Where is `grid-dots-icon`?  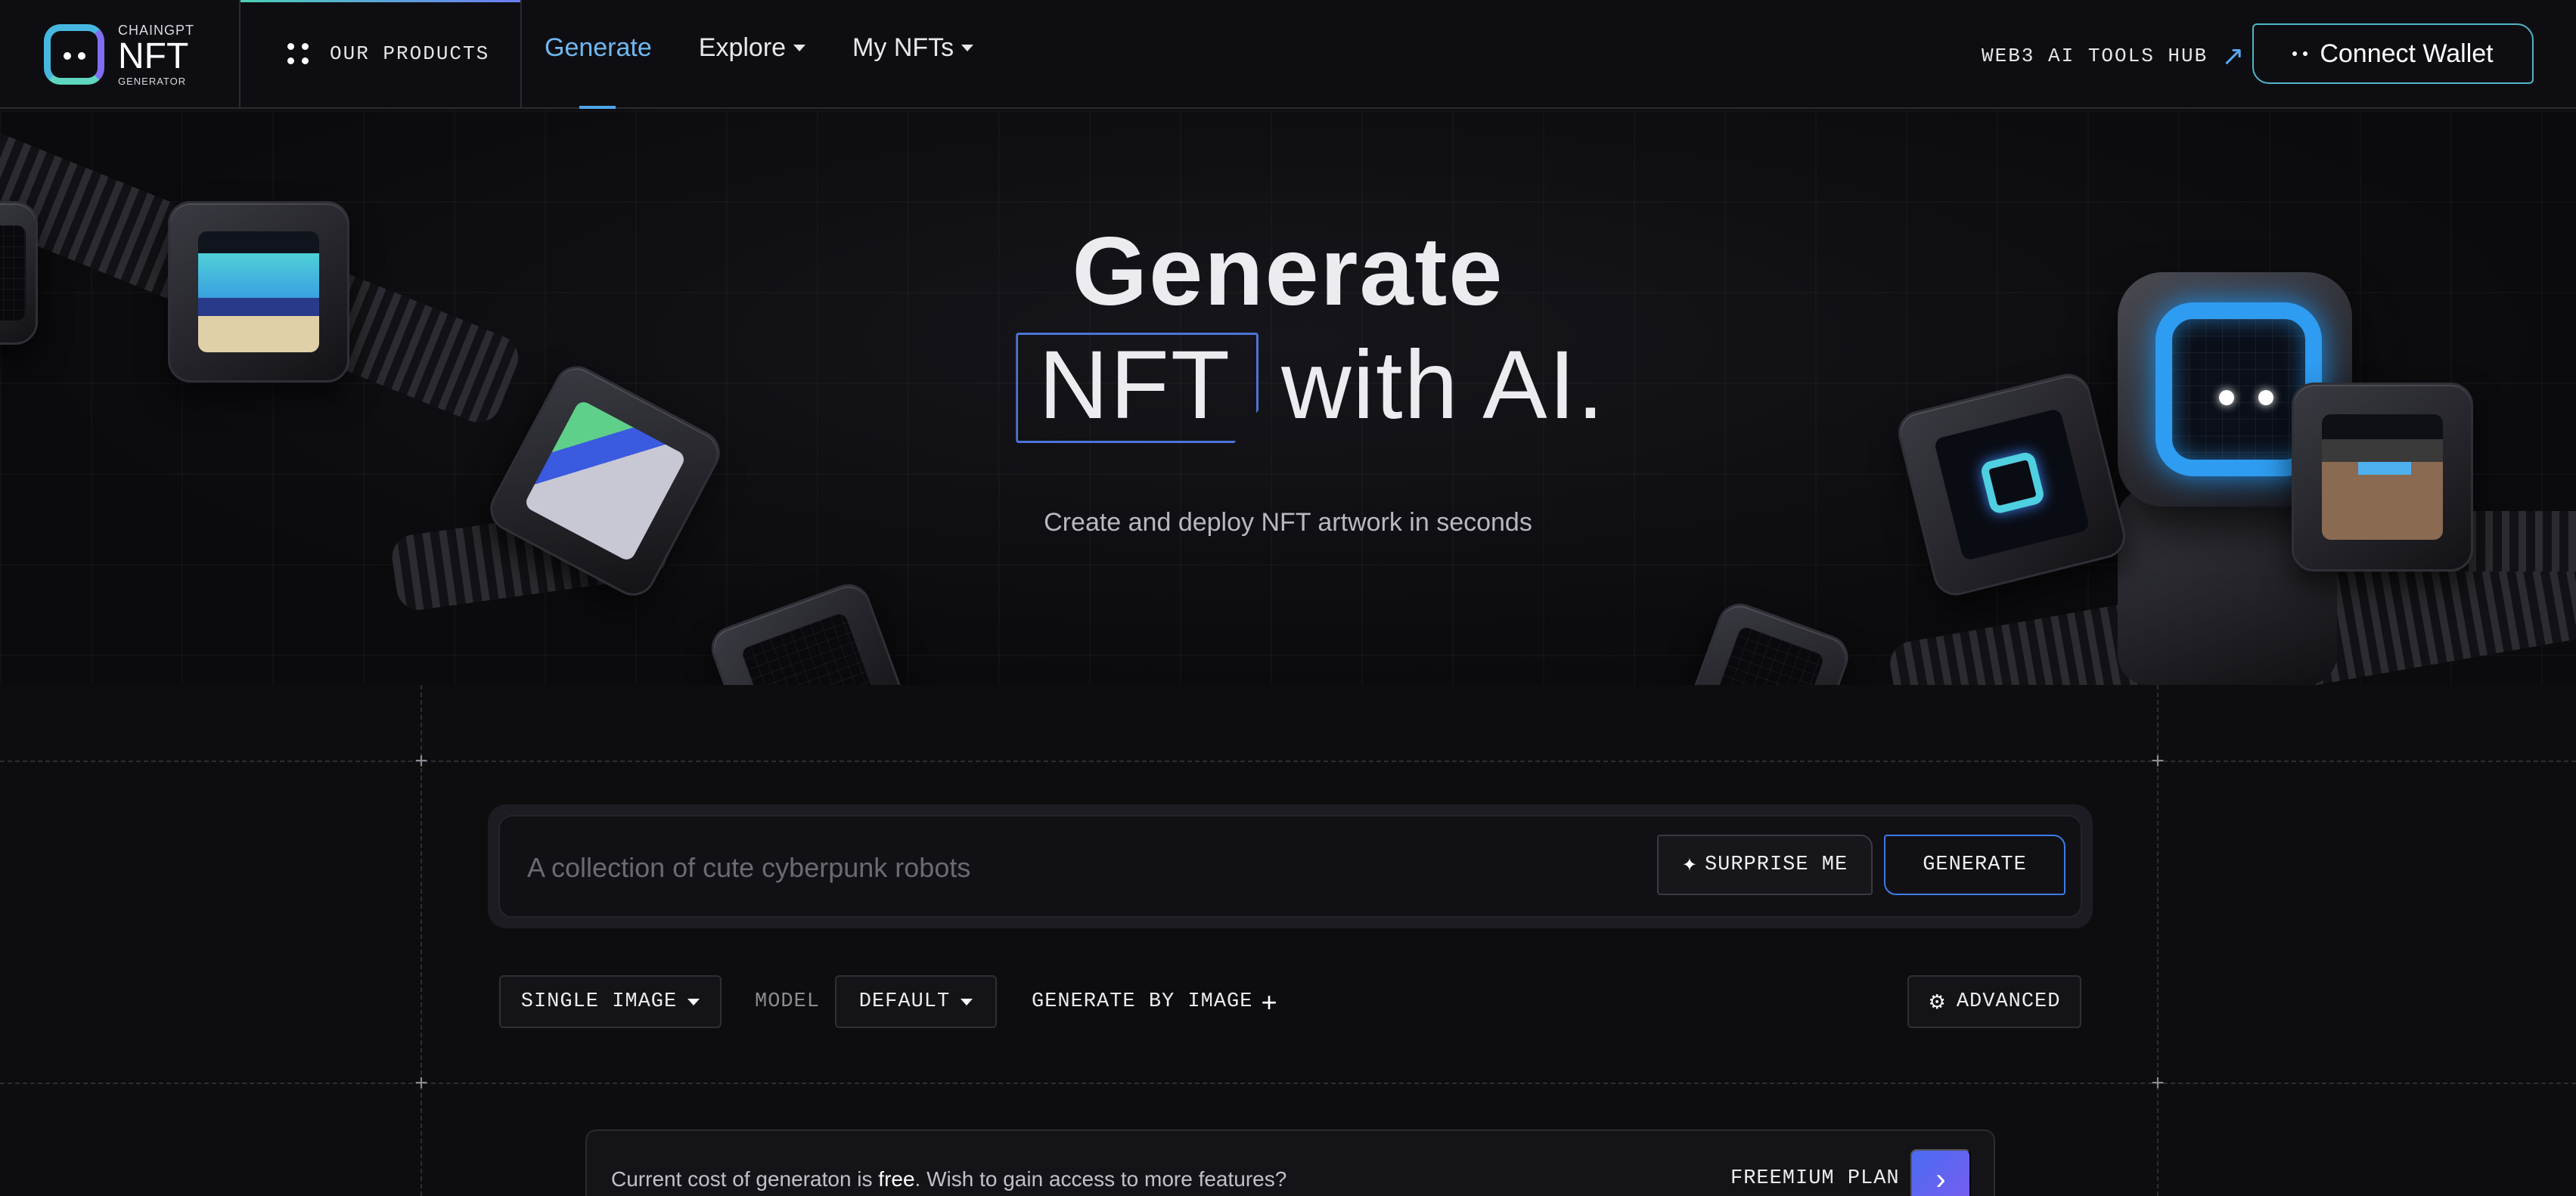
grid-dots-icon is located at coordinates (298, 53).